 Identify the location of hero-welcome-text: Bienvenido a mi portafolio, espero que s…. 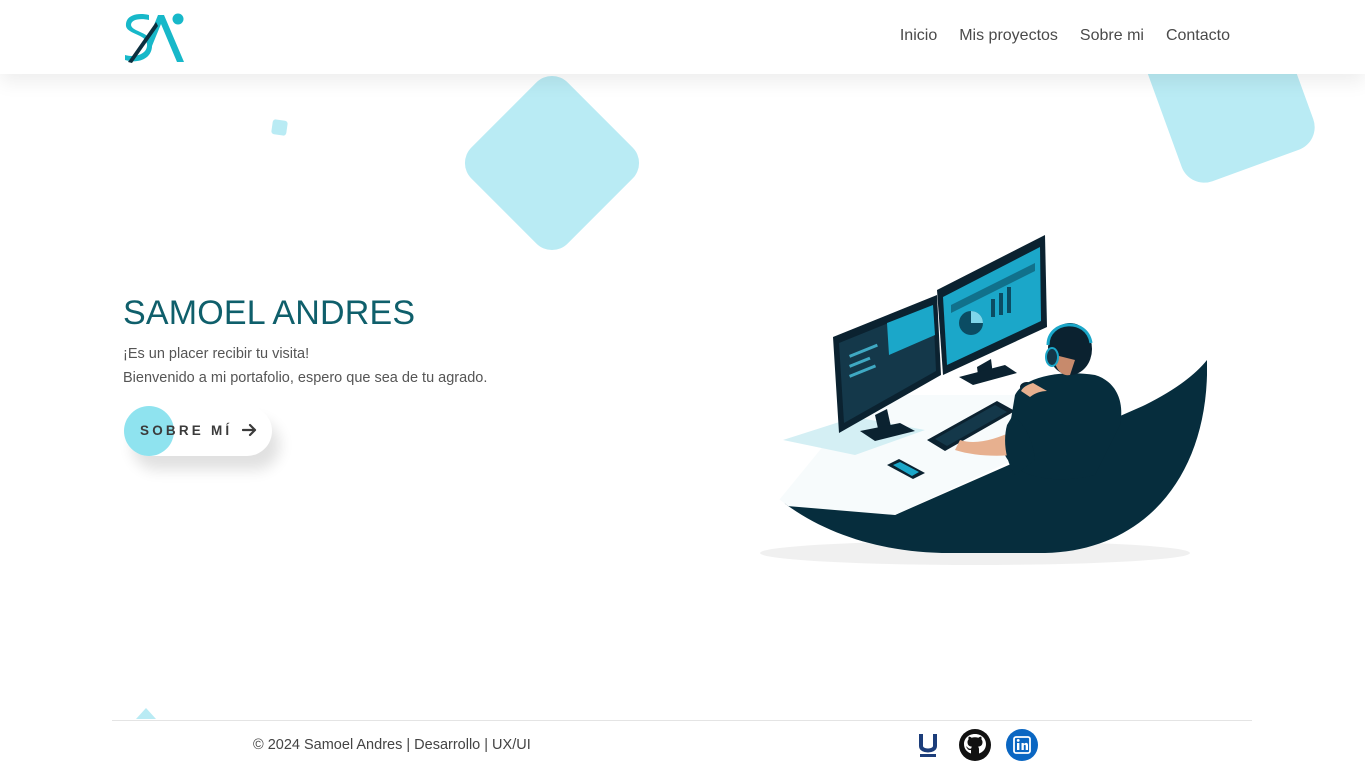
(305, 378).